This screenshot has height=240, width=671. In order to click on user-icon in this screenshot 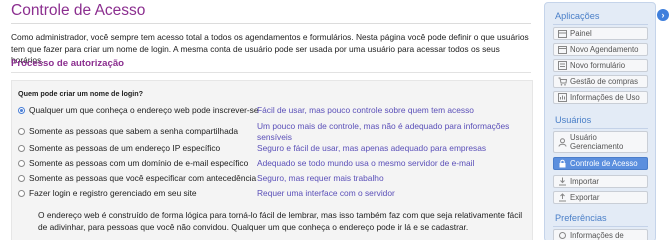, I will do `click(562, 142)`.